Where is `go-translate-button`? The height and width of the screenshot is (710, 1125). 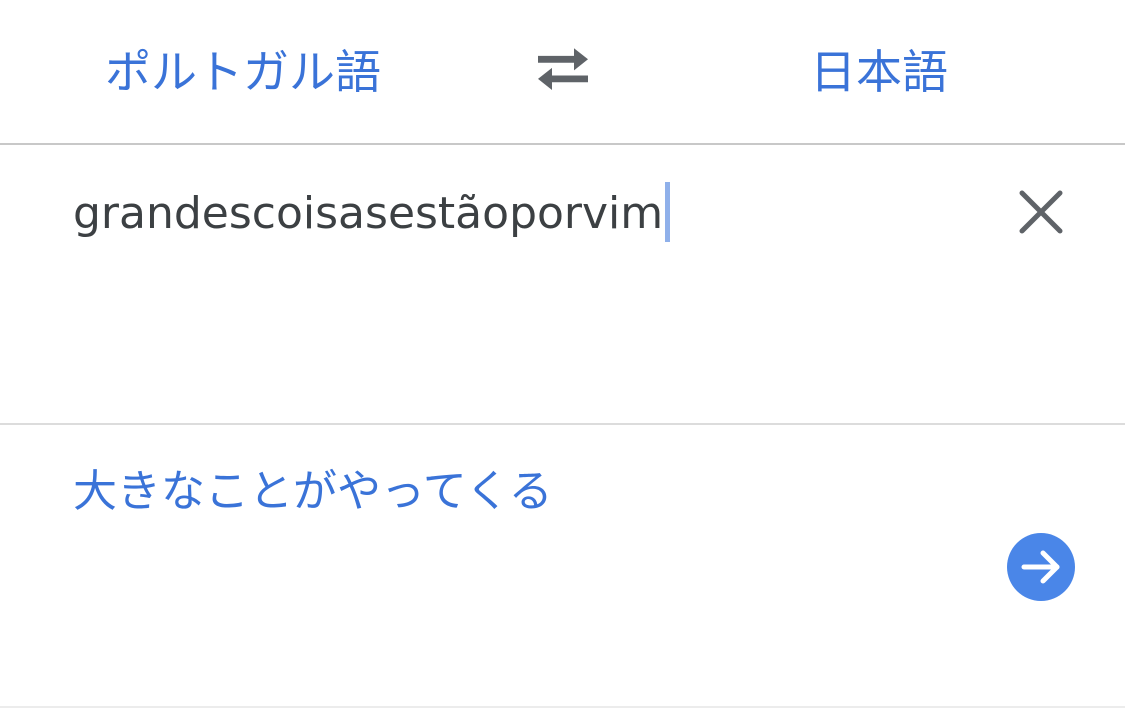 go-translate-button is located at coordinates (1041, 567).